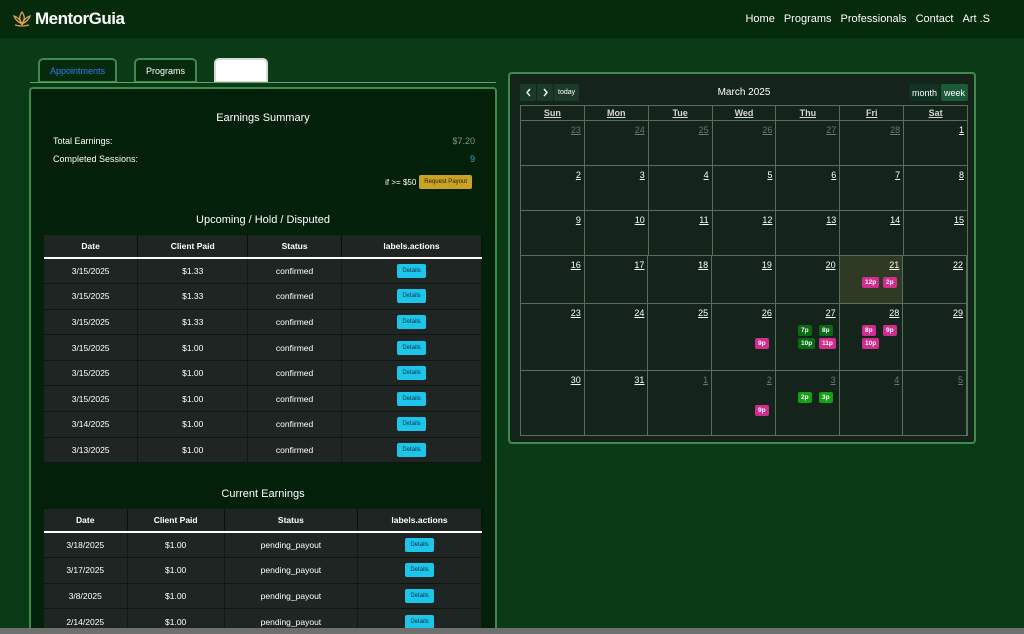 This screenshot has height=634, width=1024. I want to click on next-month-button, so click(545, 92).